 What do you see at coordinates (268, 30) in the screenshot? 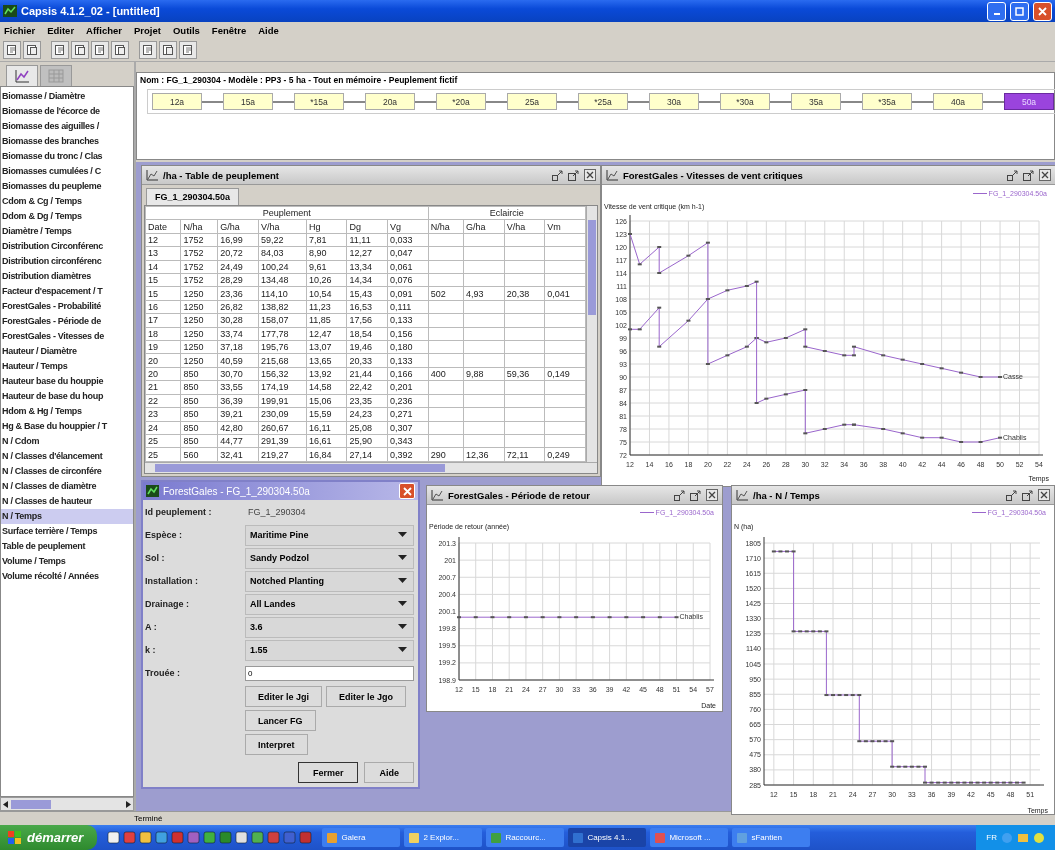
I see `menu-item: Aide` at bounding box center [268, 30].